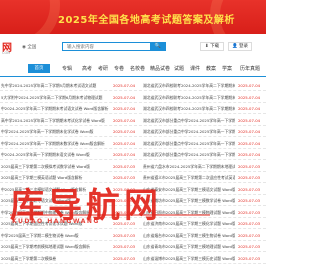 Image resolution: width=320 pixels, height=274 pixels. What do you see at coordinates (56, 132) in the screenshot?
I see `document-link: 中学2024-2025学年高一下学期期末化学试卷 Word版` at bounding box center [56, 132].